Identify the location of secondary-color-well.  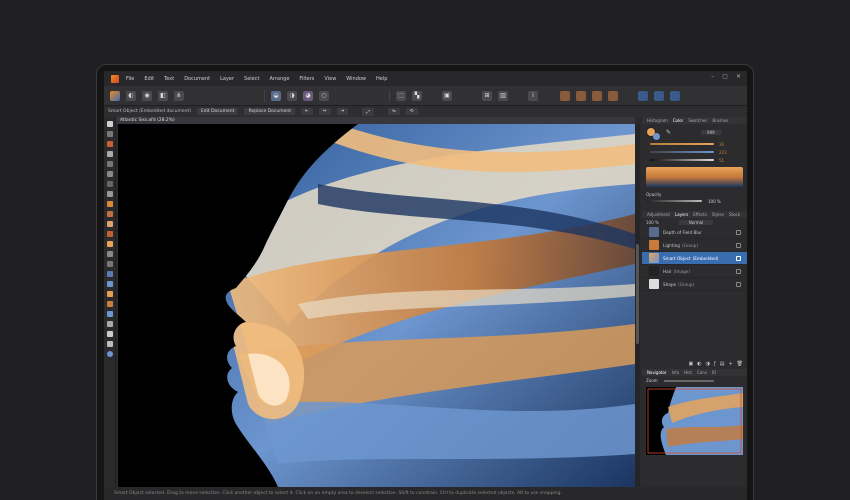
(656, 136).